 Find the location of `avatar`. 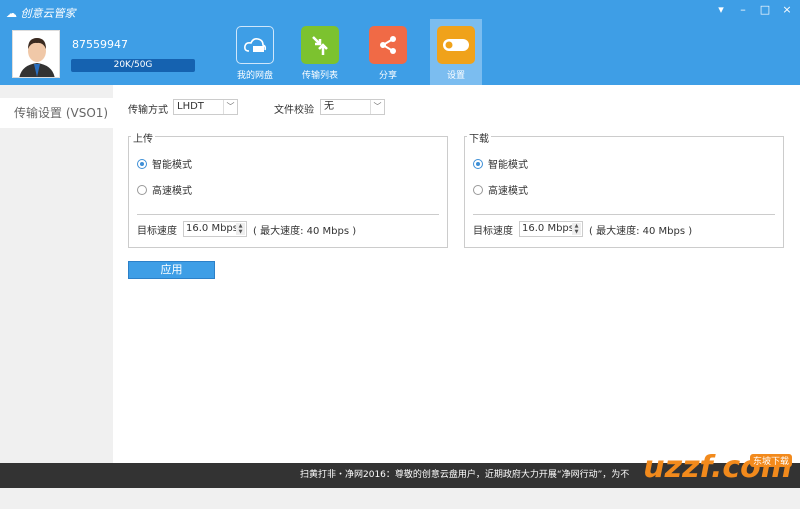

avatar is located at coordinates (36, 54).